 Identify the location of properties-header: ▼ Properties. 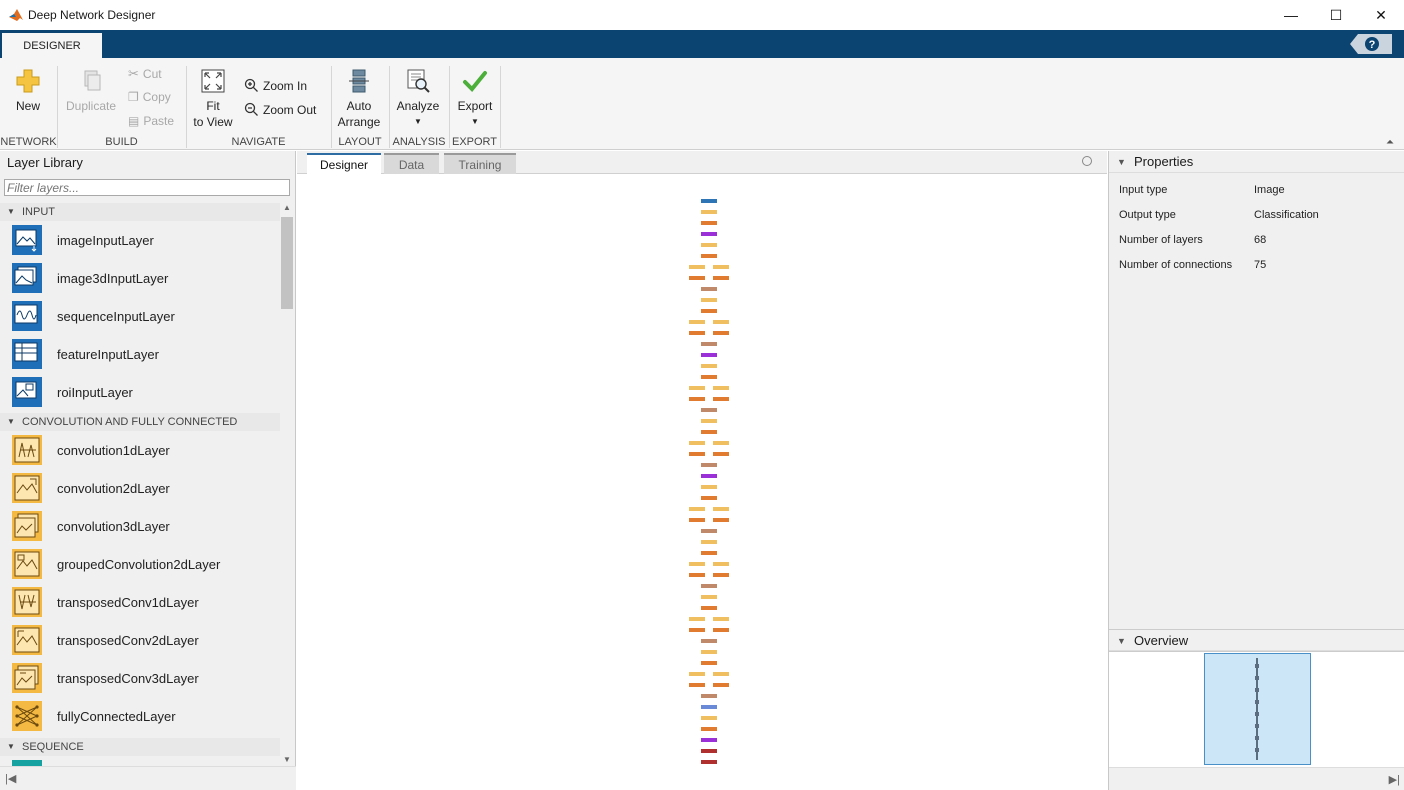
(1256, 162).